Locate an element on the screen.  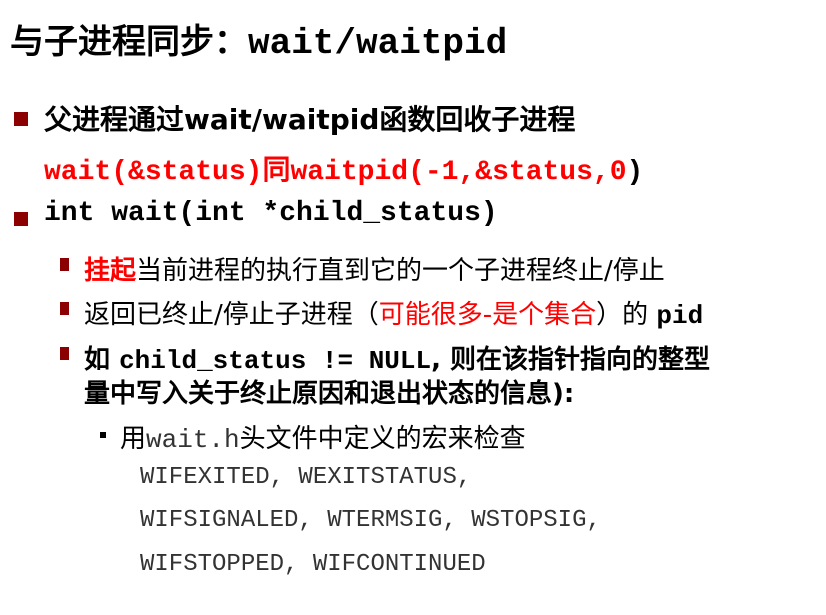
macro-intro-text-2: 头文件中定义的宏来检查 is located at coordinates (382, 439).